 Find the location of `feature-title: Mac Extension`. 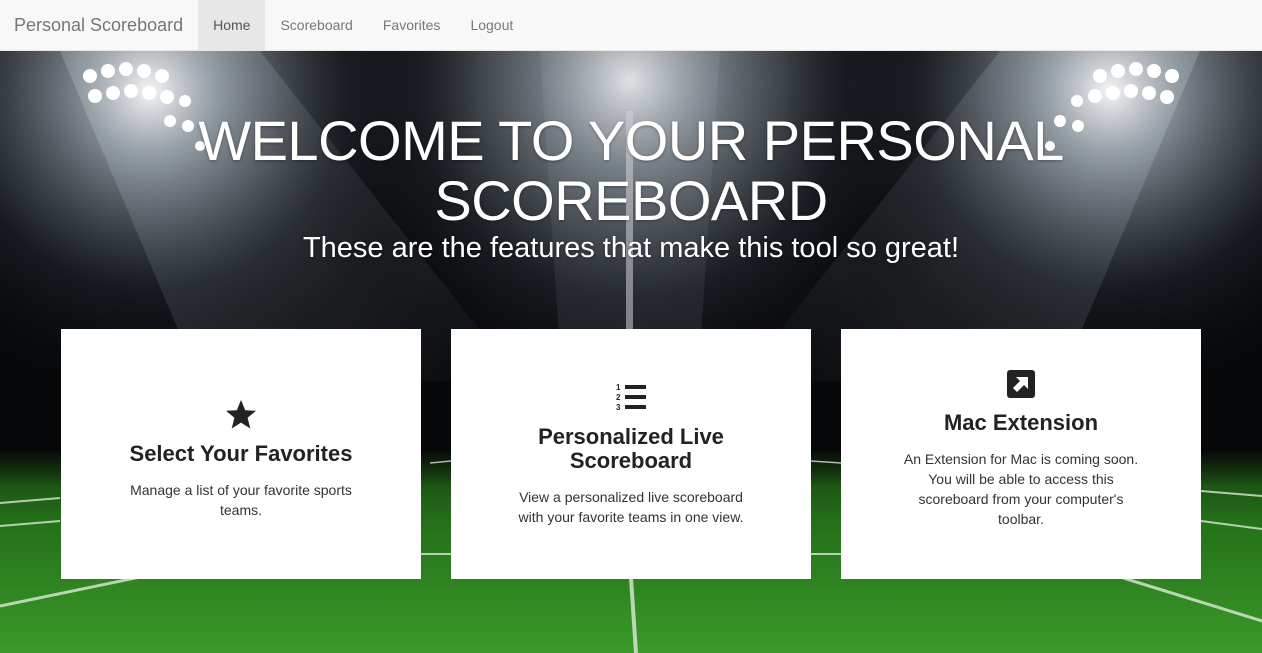

feature-title: Mac Extension is located at coordinates (1021, 422).